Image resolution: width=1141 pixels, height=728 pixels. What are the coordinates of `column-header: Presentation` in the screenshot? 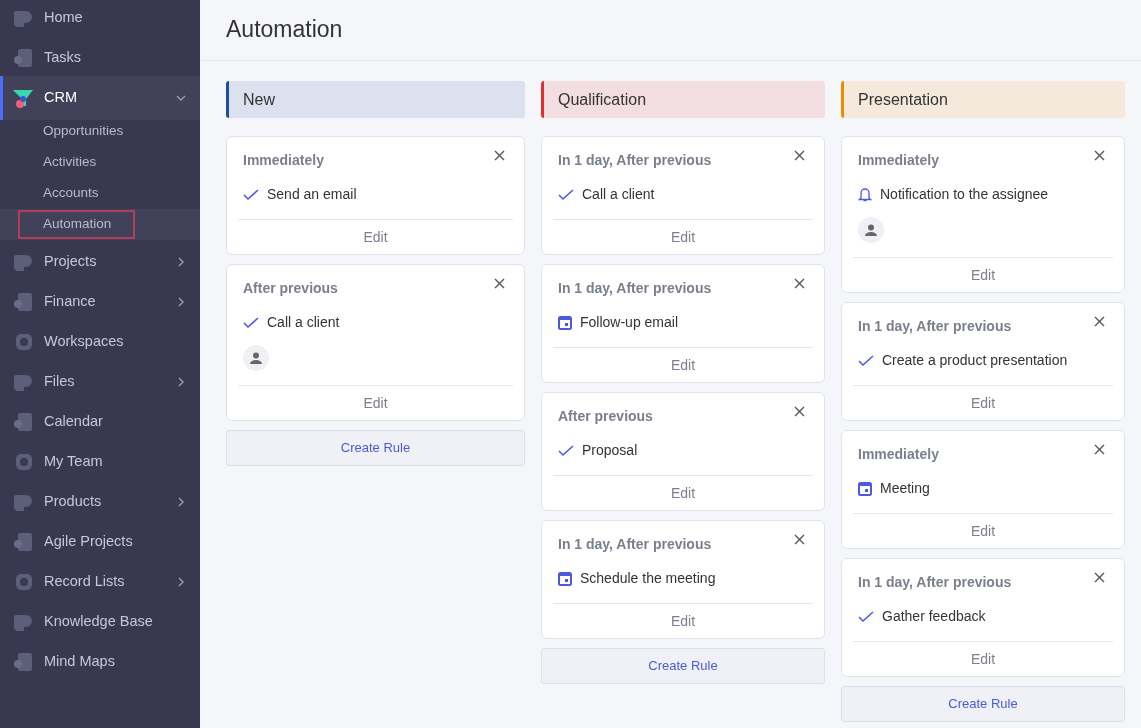 It's located at (983, 99).